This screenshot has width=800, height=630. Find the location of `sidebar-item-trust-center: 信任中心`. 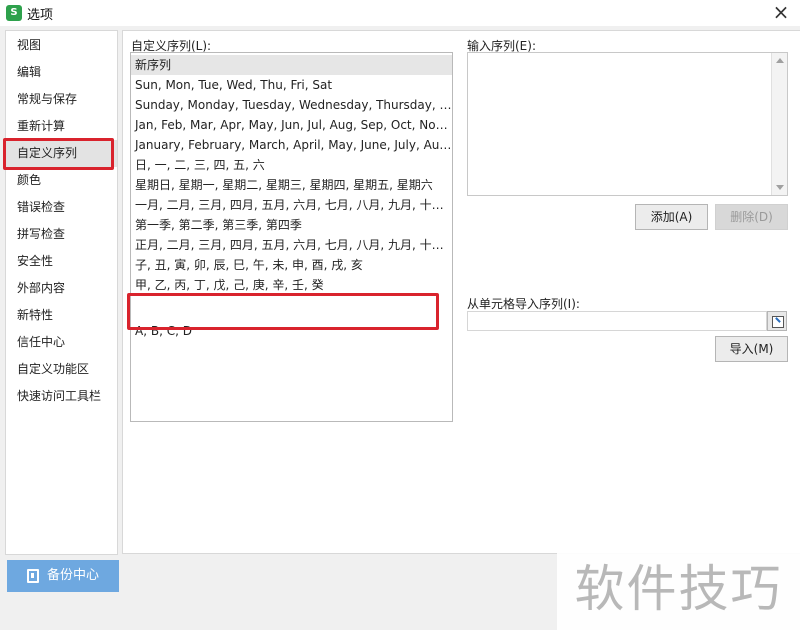

sidebar-item-trust-center: 信任中心 is located at coordinates (61, 342).